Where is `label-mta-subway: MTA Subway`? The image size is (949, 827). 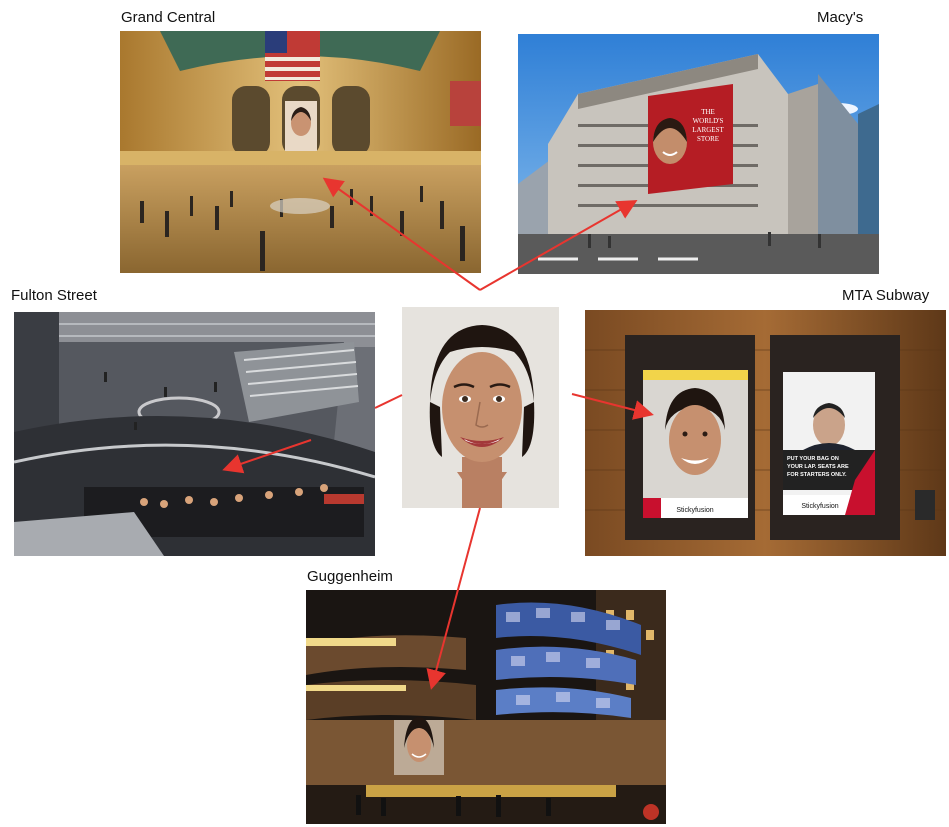
label-mta-subway: MTA Subway is located at coordinates (886, 295).